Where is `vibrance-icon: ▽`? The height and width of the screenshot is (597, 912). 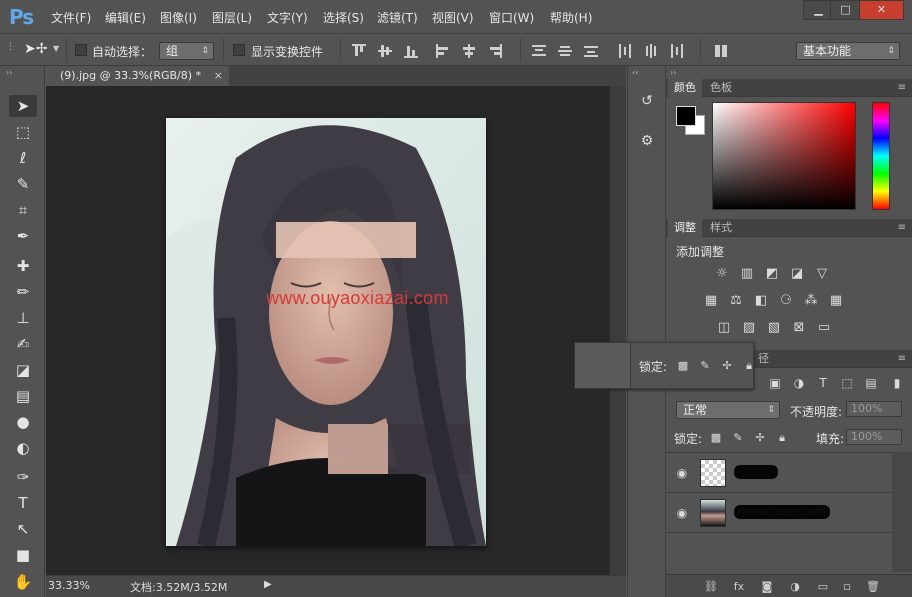
vibrance-icon: ▽ is located at coordinates (822, 274).